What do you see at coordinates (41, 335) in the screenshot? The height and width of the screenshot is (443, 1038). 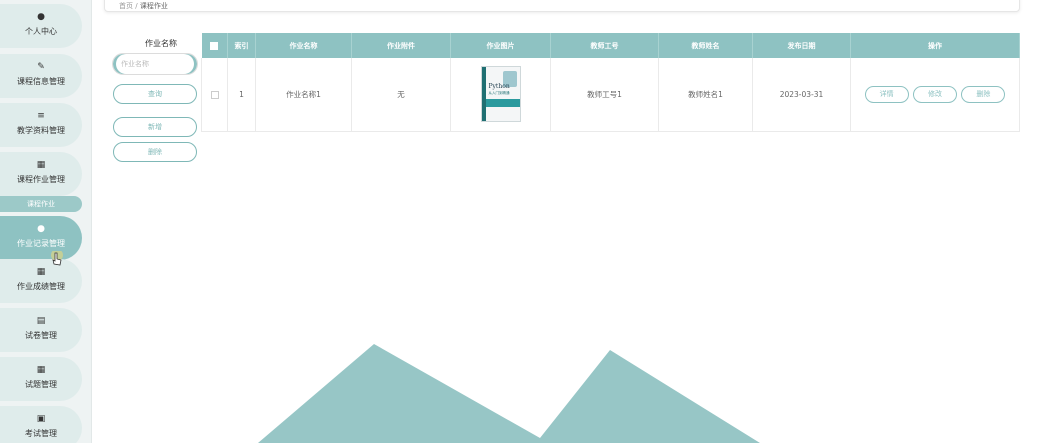 I see `sidebar-item-label: 试卷管理` at bounding box center [41, 335].